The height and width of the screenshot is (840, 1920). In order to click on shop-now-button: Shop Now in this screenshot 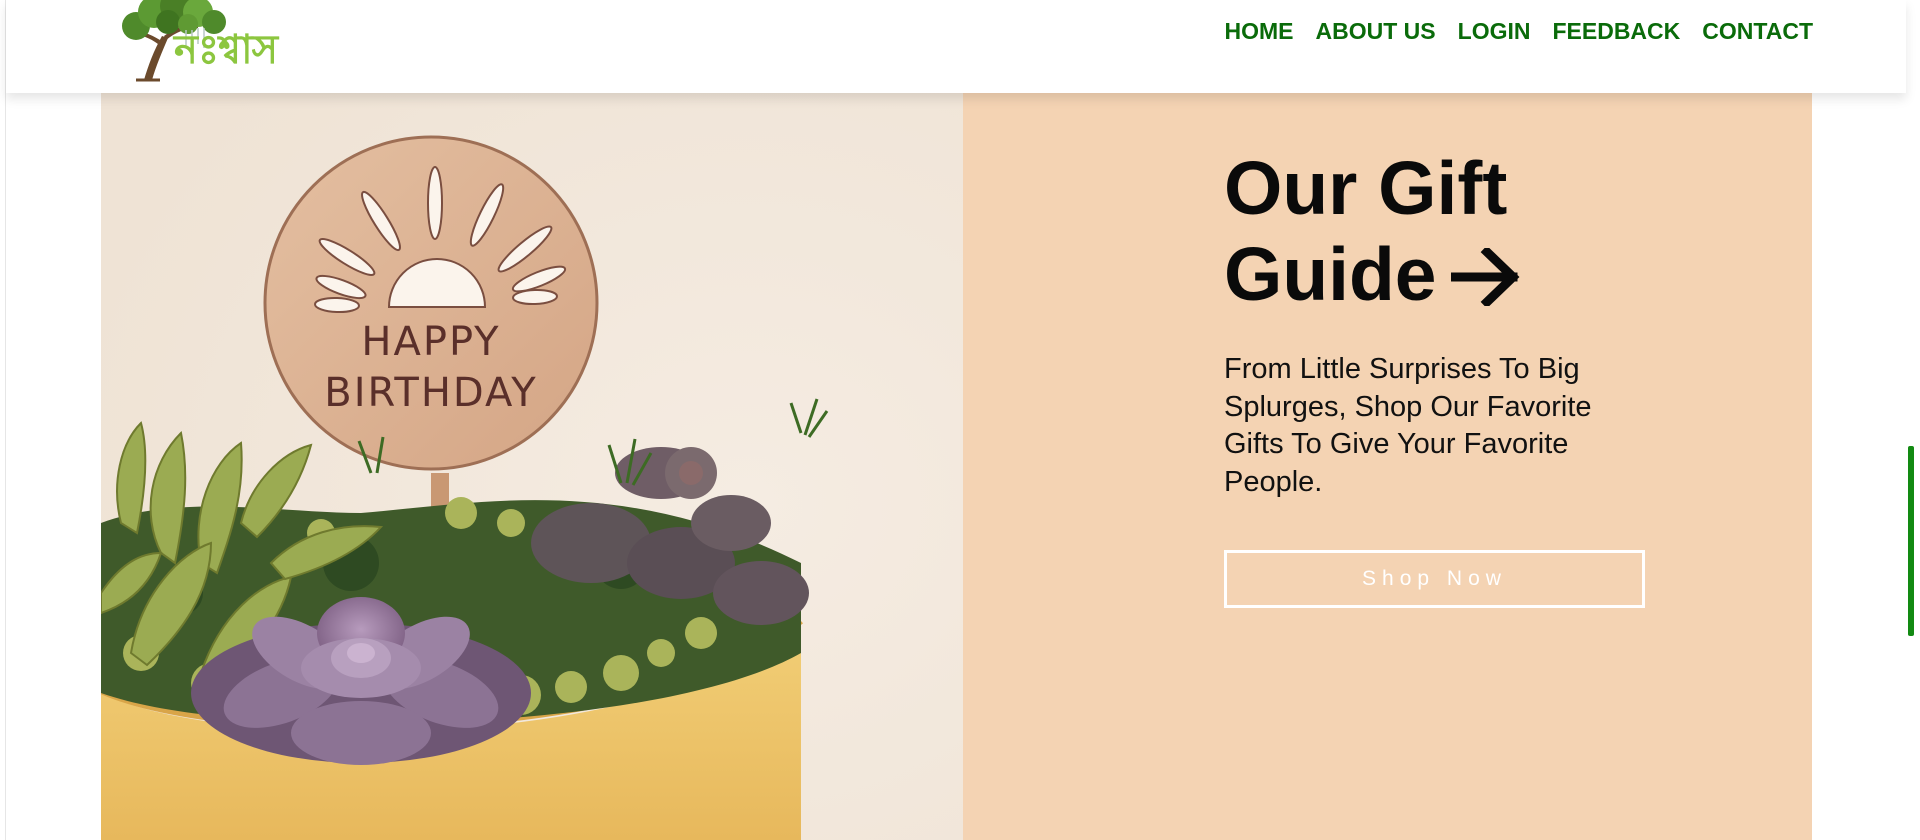, I will do `click(1434, 579)`.